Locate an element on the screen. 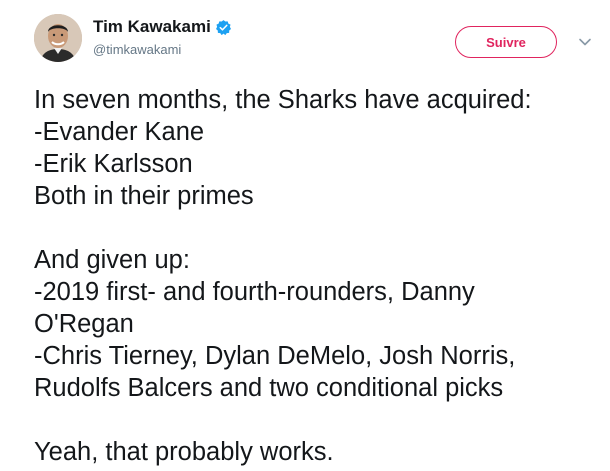 The width and height of the screenshot is (610, 471). tweet-line: And given up: is located at coordinates (112, 260).